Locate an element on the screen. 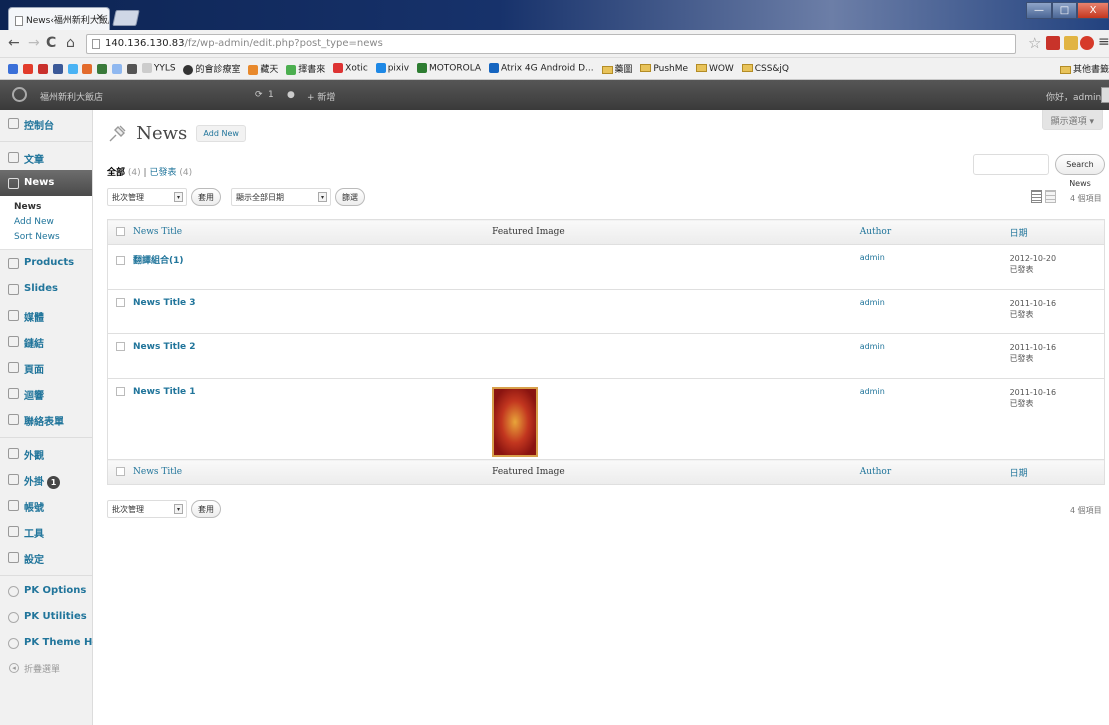 The image size is (1109, 725). updates-icon: ⟳ is located at coordinates (259, 95).